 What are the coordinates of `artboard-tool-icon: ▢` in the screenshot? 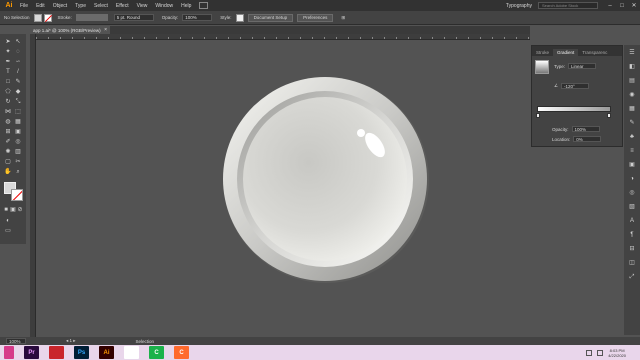 It's located at (8, 162).